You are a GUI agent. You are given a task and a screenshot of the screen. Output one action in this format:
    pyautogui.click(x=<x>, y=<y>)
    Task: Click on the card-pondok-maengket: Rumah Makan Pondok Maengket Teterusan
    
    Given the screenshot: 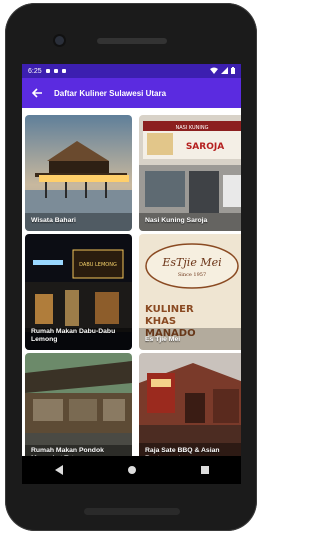 What is the action you would take?
    pyautogui.click(x=78, y=411)
    